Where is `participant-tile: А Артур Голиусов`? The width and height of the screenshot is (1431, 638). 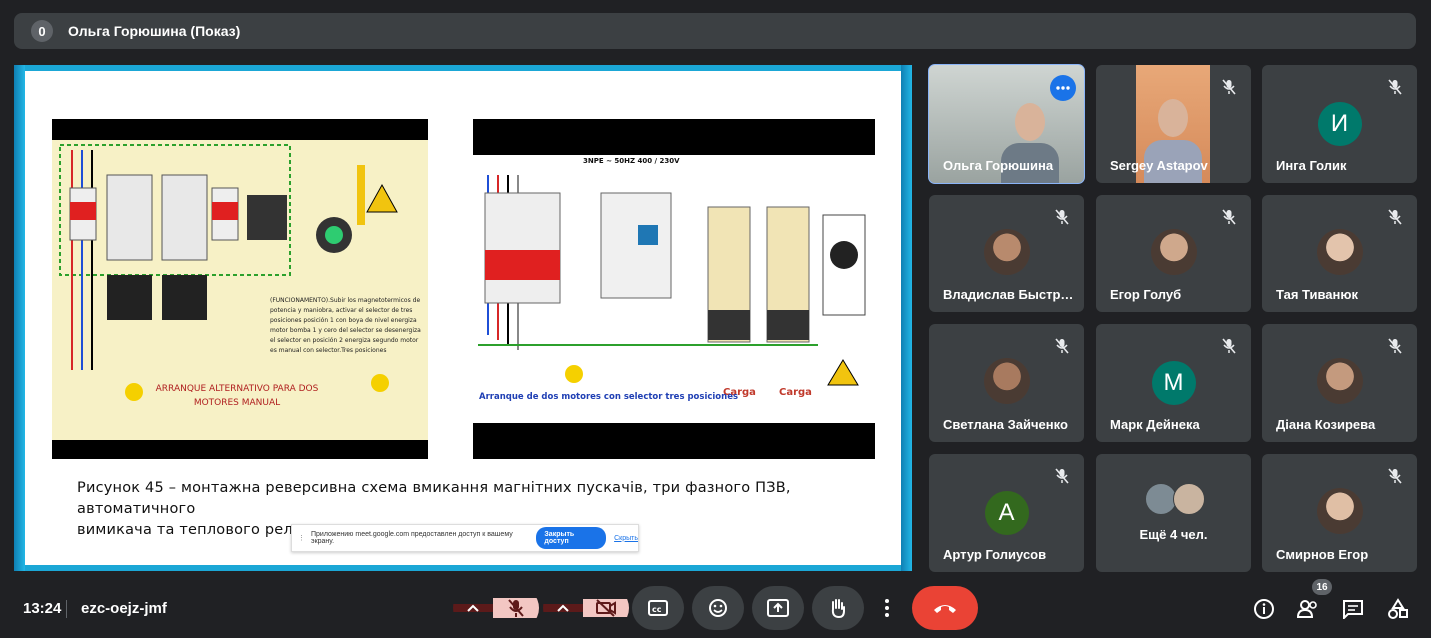
participant-tile: А Артур Голиусов is located at coordinates (1006, 513).